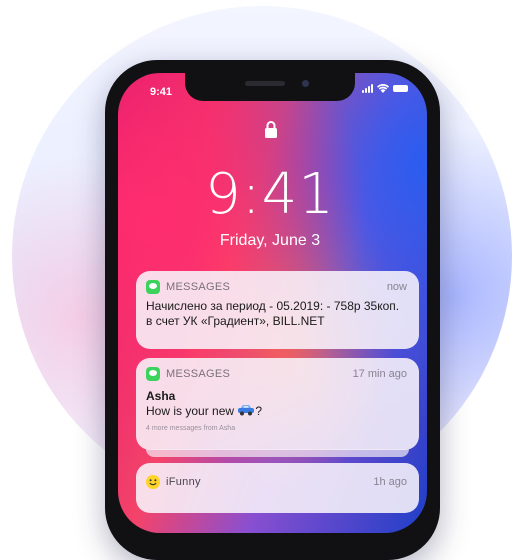 This screenshot has width=521, height=560. Describe the element at coordinates (161, 396) in the screenshot. I see `notification-sender: Asha` at that location.